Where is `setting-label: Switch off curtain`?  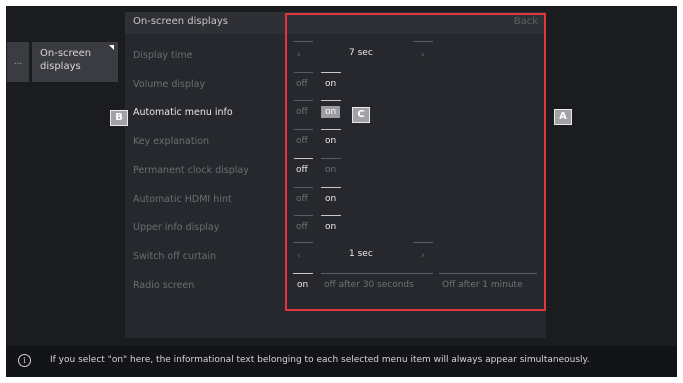 setting-label: Switch off curtain is located at coordinates (175, 256).